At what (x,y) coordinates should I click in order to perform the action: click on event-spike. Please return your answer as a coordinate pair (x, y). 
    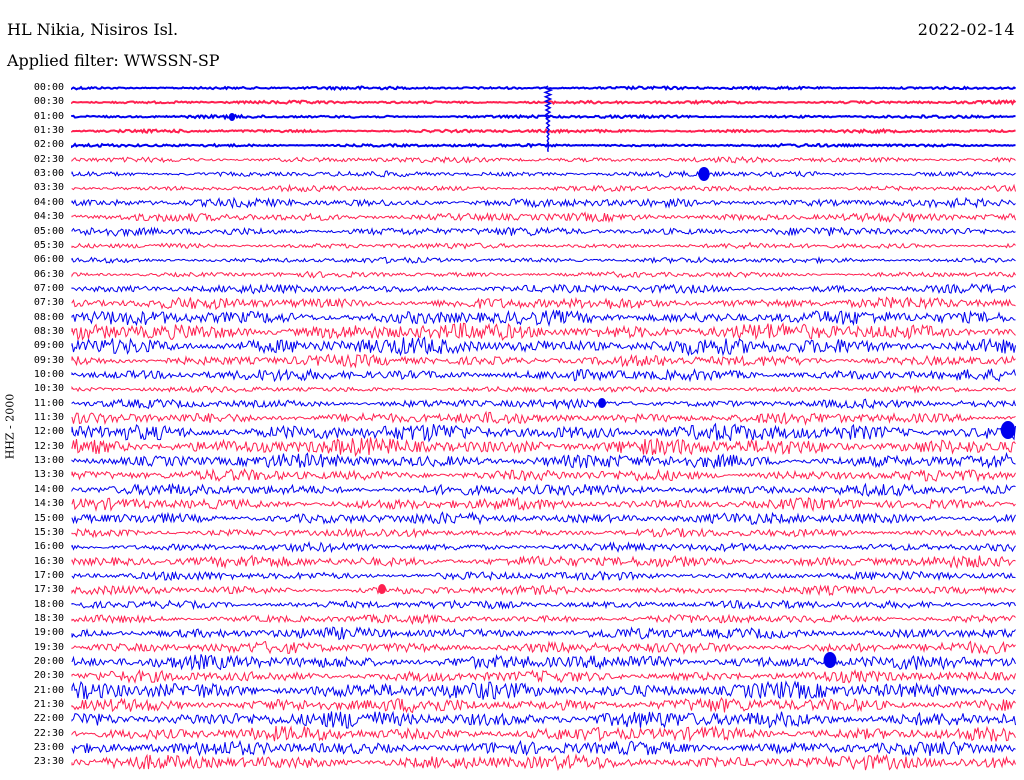
    Looking at the image, I should click on (548, 118).